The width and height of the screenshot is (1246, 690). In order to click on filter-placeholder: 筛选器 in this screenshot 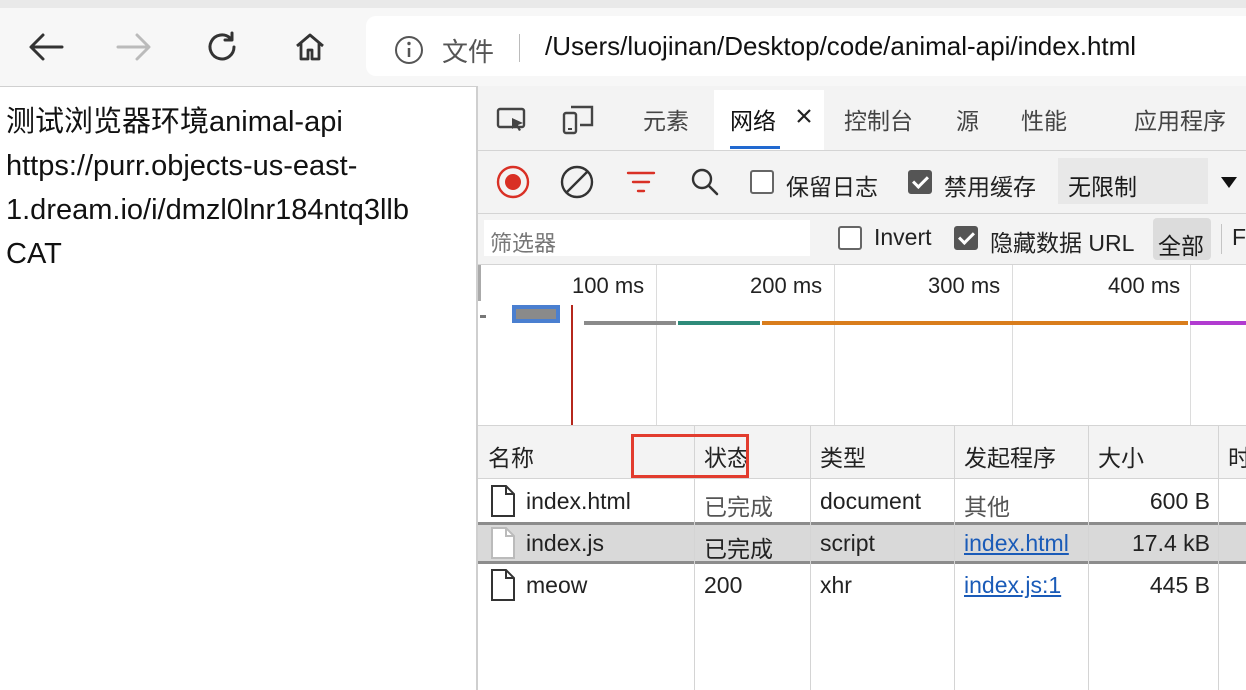, I will do `click(523, 243)`.